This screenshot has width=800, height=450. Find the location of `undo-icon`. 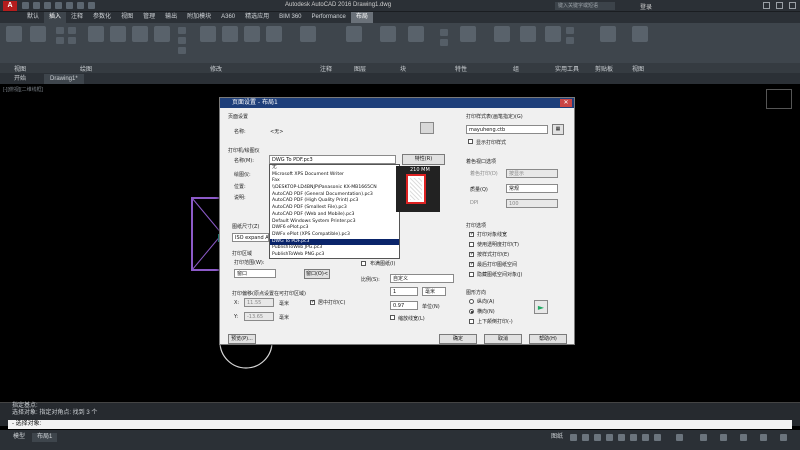

undo-icon is located at coordinates (80, 5).